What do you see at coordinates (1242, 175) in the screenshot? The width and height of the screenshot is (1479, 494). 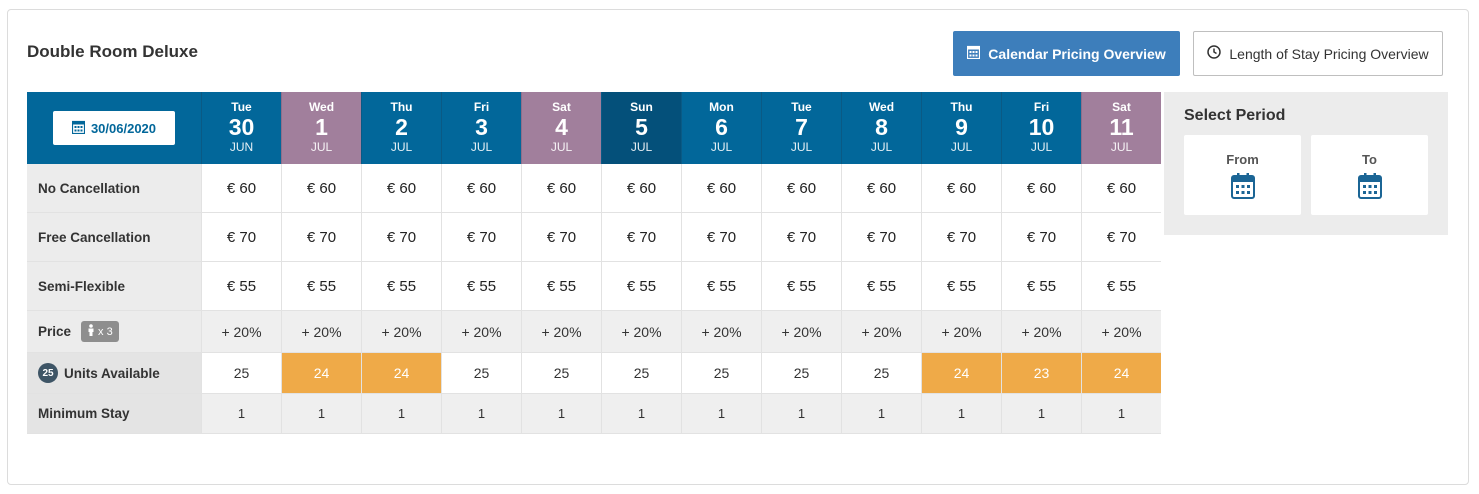 I see `period-from-button: From` at bounding box center [1242, 175].